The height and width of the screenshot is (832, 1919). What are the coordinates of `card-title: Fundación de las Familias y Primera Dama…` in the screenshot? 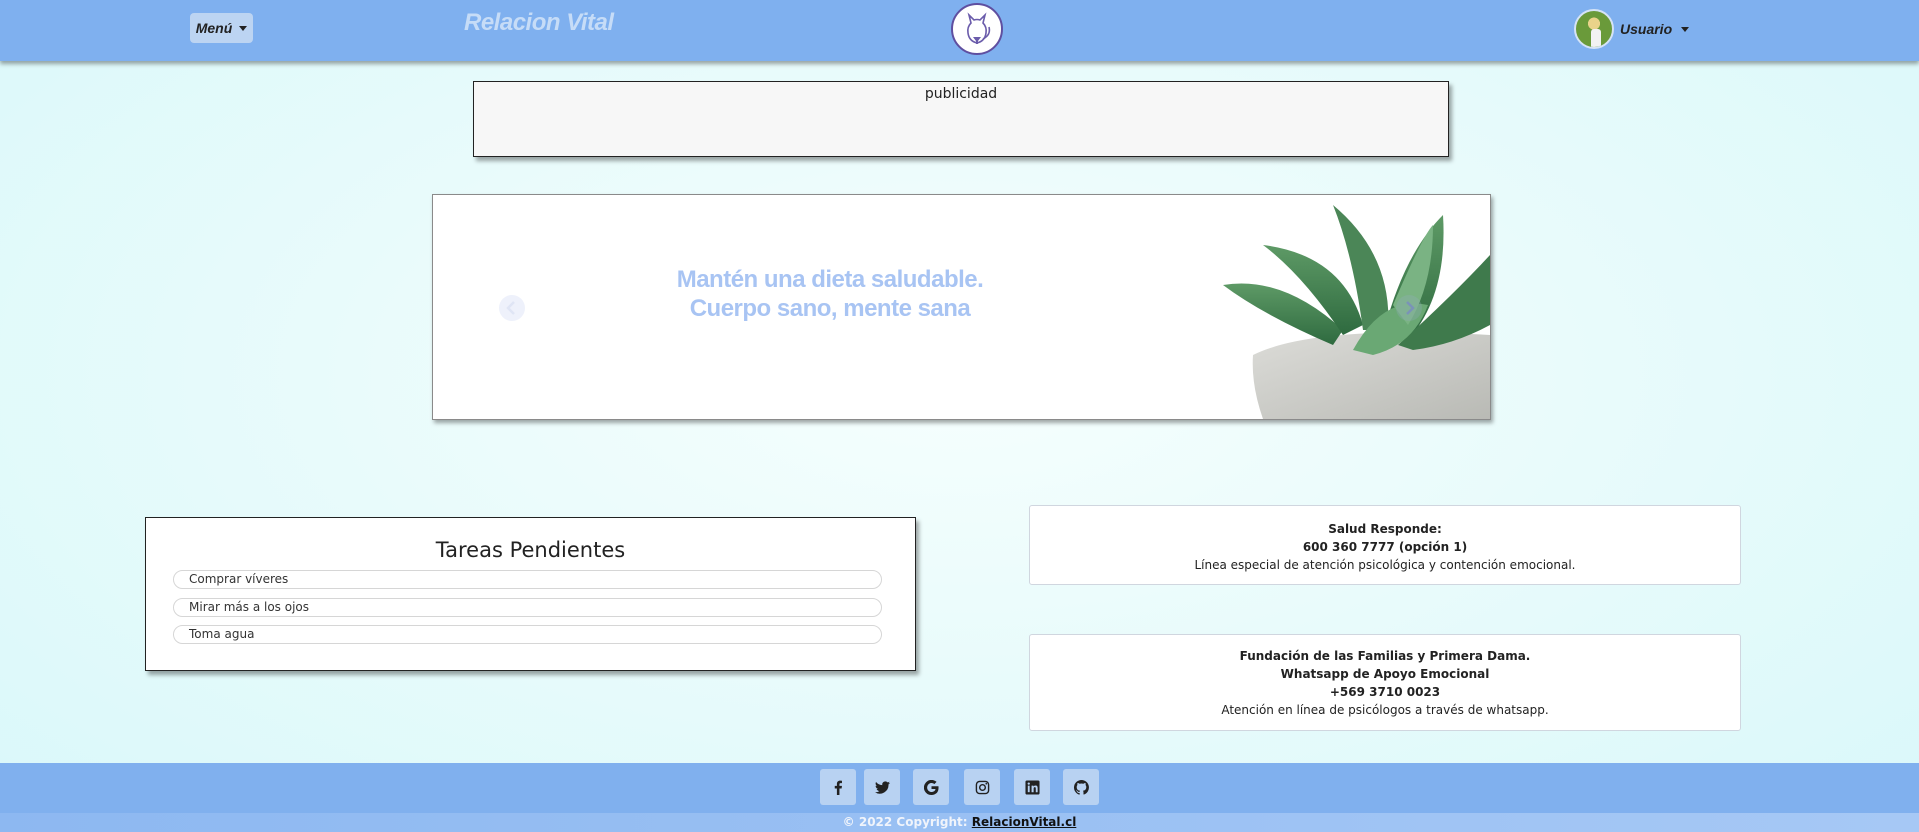 It's located at (1385, 656).